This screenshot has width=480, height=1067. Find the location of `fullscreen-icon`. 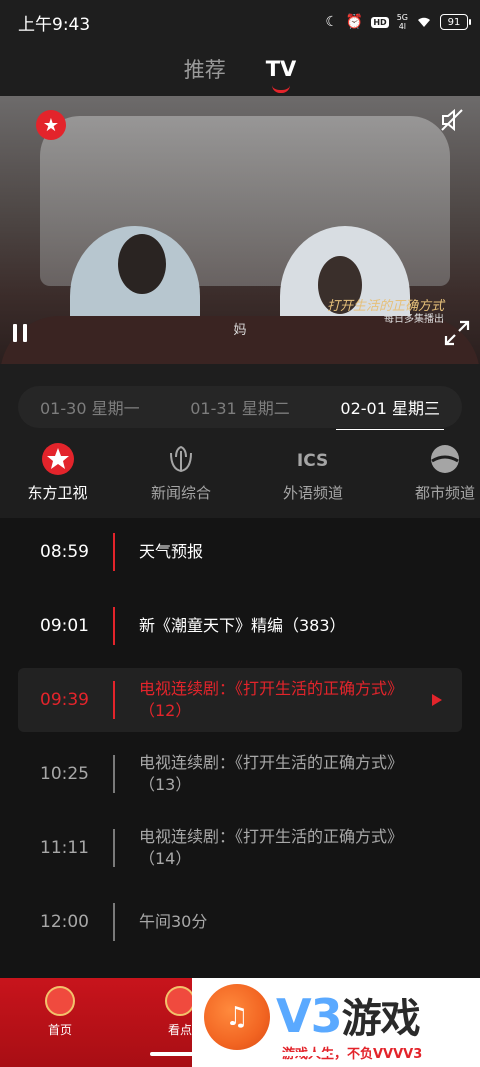

fullscreen-icon is located at coordinates (457, 333).